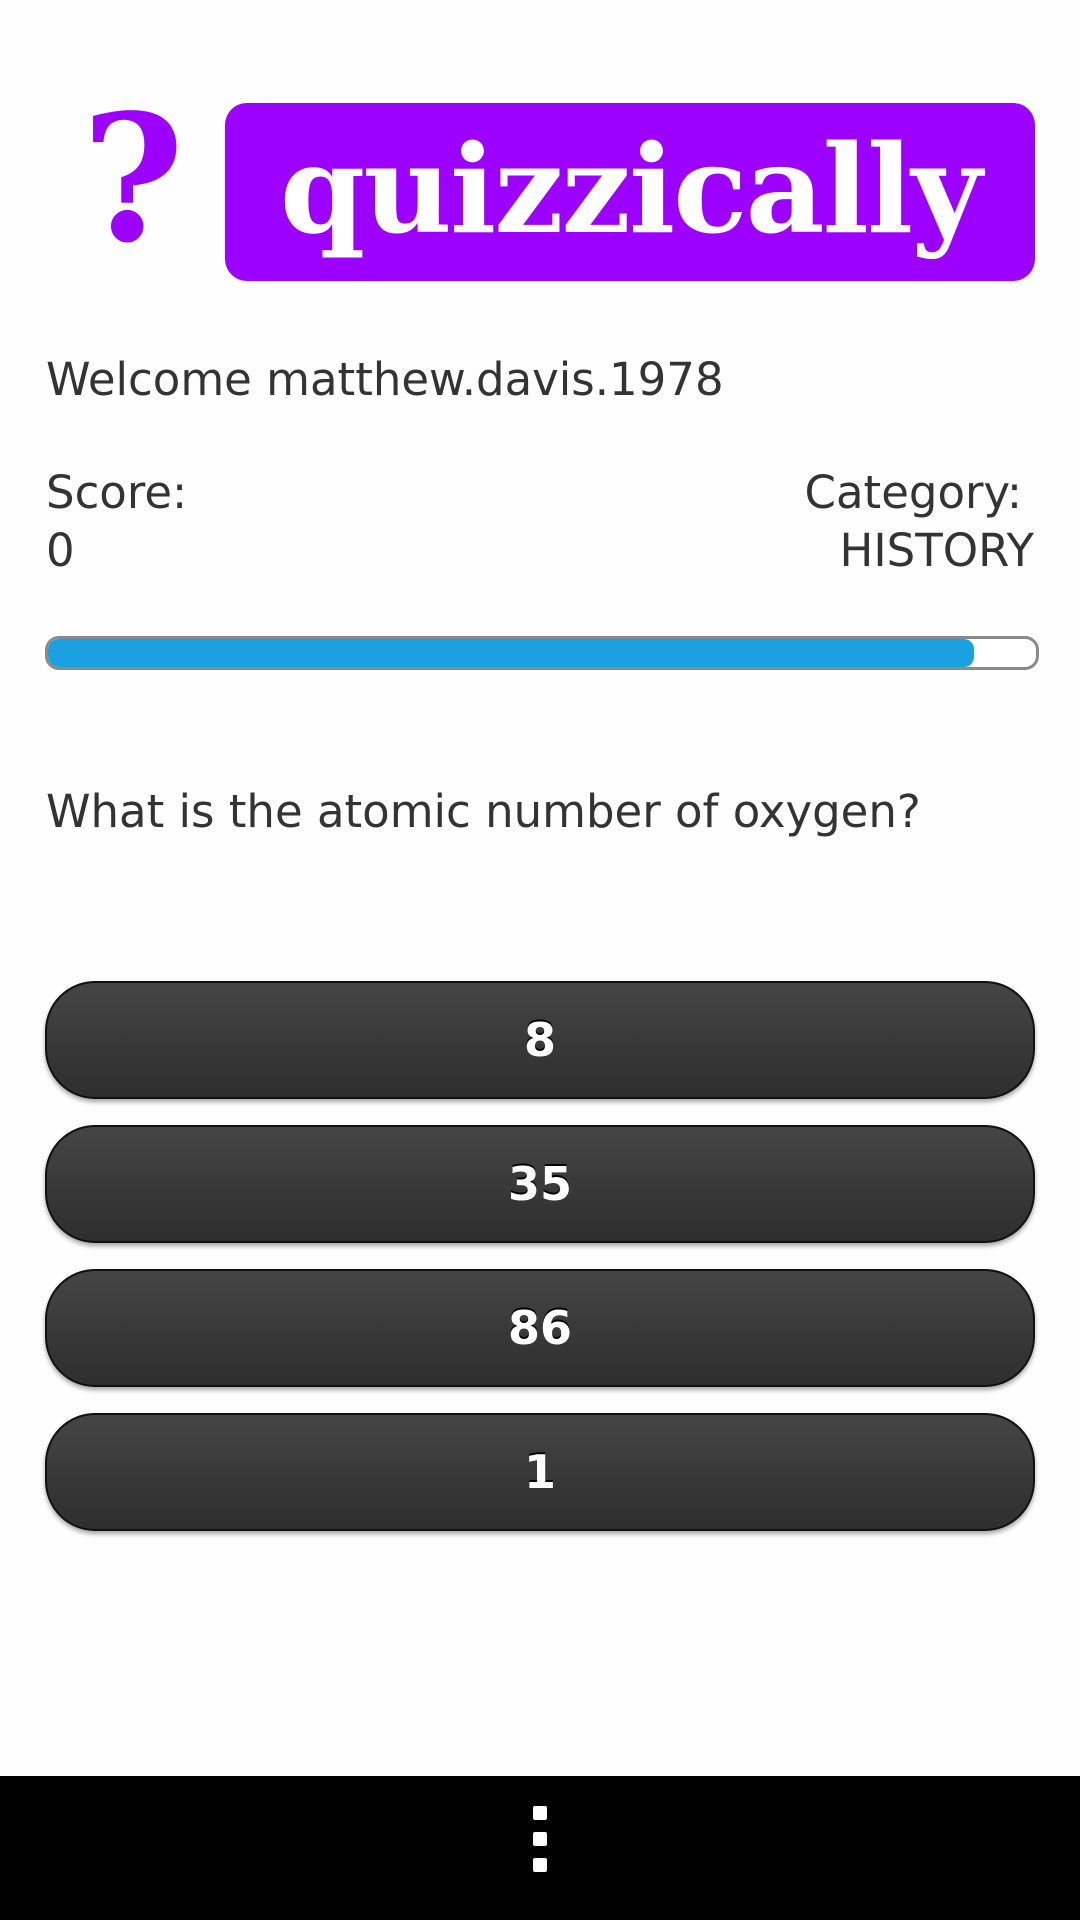  Describe the element at coordinates (936, 550) in the screenshot. I see `category-value: HISTORY` at that location.